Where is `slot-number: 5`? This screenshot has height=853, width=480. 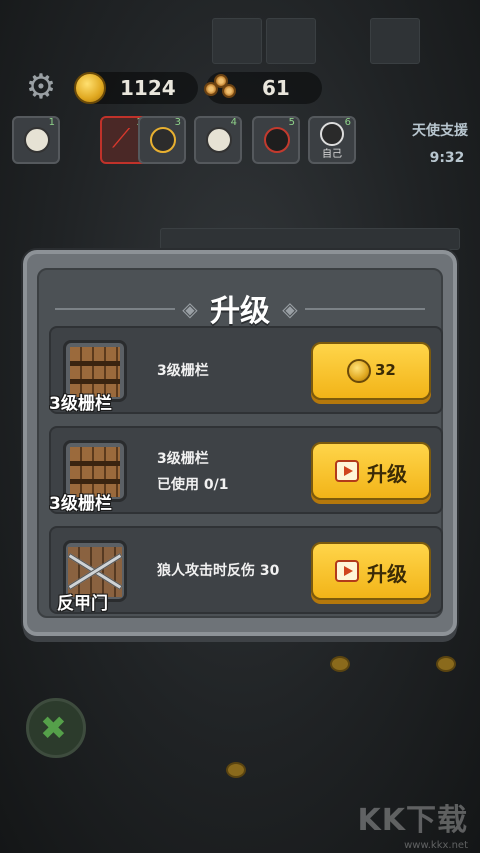
slot-number: 5 is located at coordinates (291, 122).